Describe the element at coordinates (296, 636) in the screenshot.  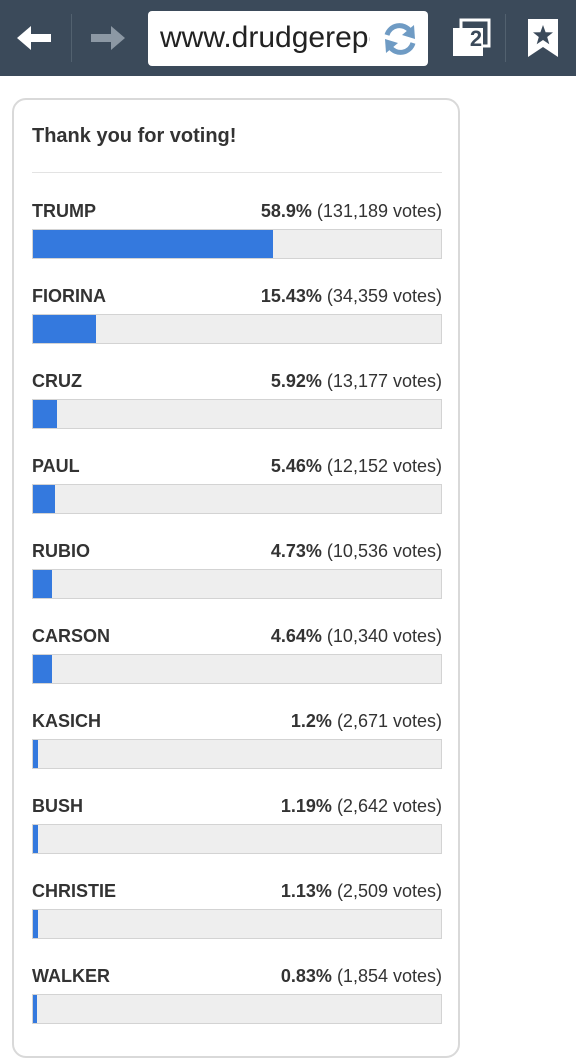
I see `vote-percent: 4.64%` at that location.